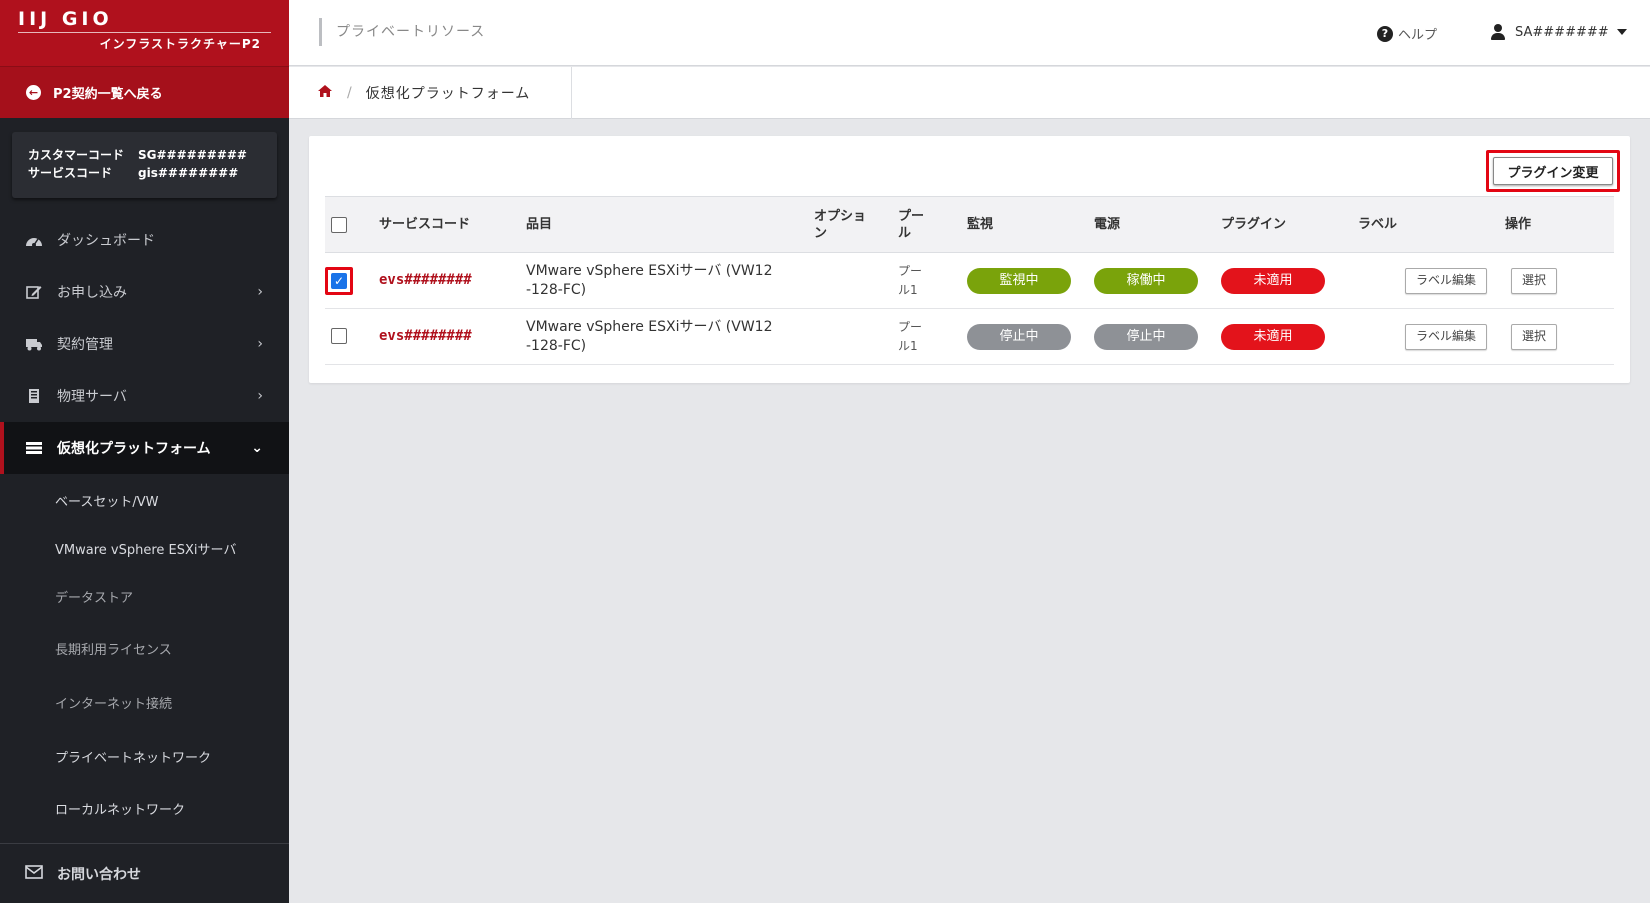  I want to click on col-pool-line2: ル, so click(905, 233).